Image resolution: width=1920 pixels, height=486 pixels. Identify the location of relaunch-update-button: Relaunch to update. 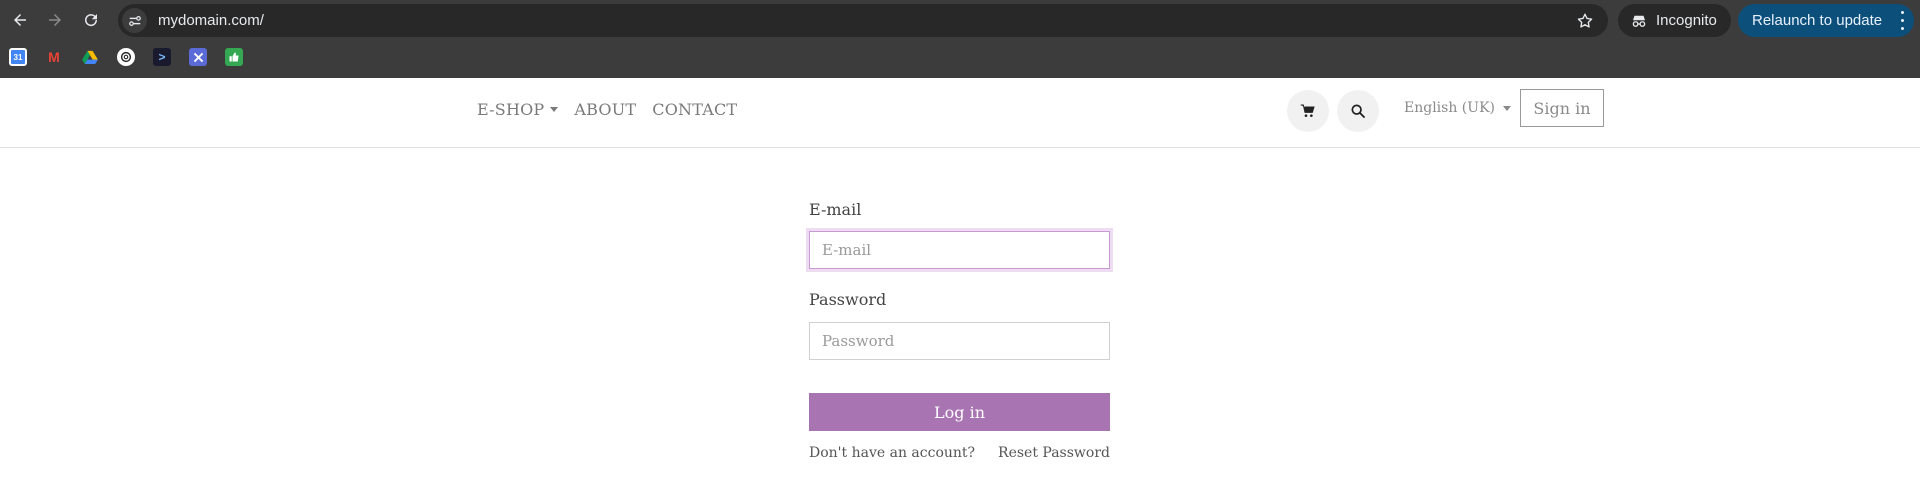
(1826, 20).